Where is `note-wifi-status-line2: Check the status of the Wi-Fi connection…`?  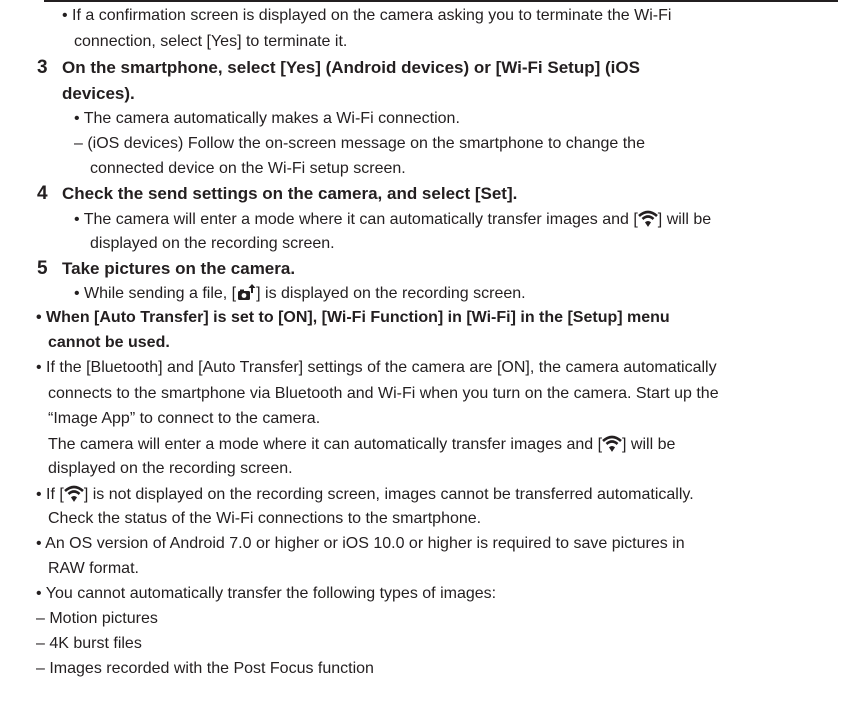
note-wifi-status-line2: Check the status of the Wi-Fi connection… is located at coordinates (265, 518).